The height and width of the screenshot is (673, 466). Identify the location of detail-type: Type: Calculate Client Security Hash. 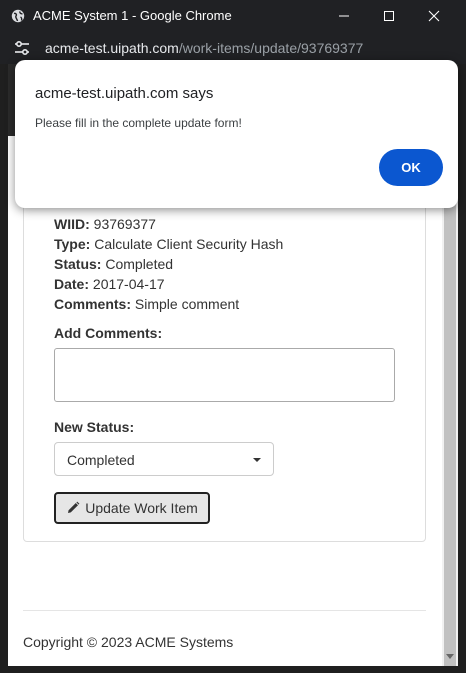
(169, 244).